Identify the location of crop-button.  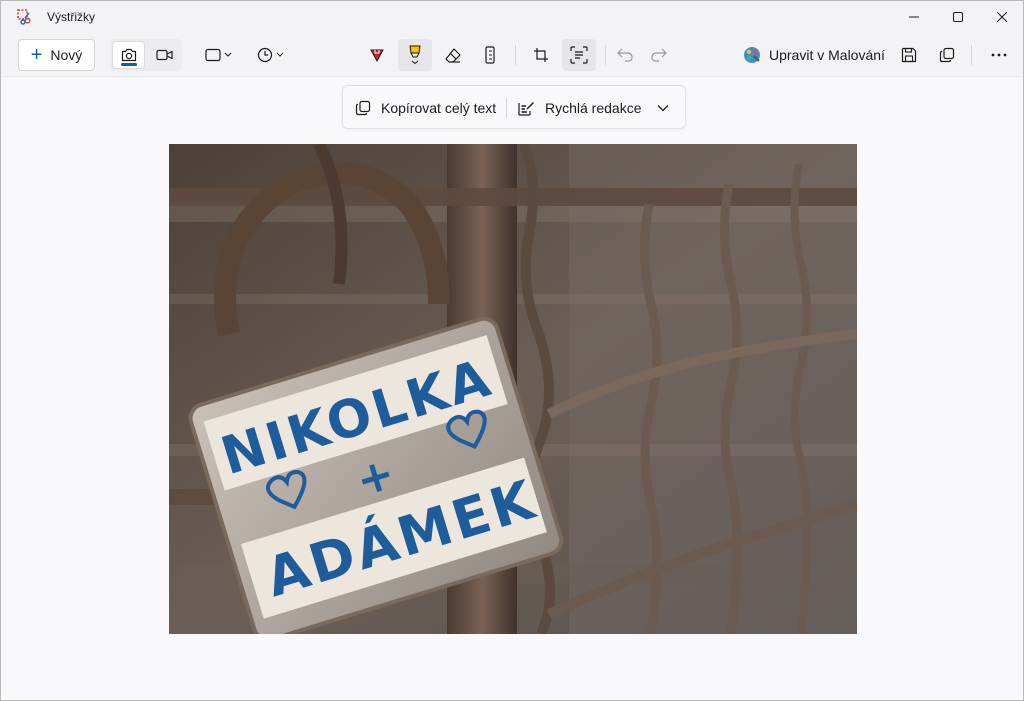
(541, 55).